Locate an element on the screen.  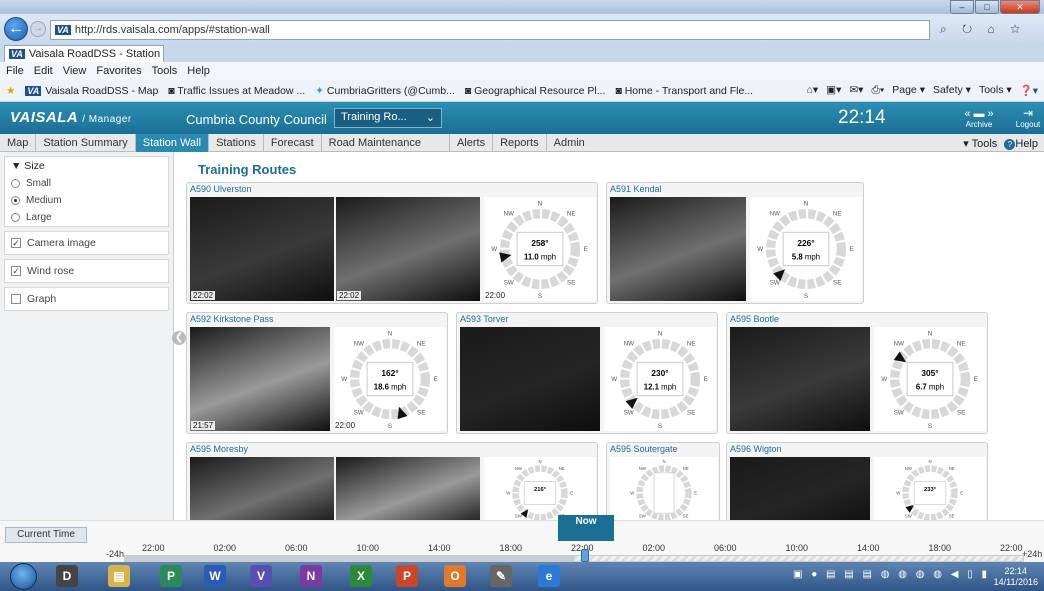
maximize-icon: □ is located at coordinates (987, 7).